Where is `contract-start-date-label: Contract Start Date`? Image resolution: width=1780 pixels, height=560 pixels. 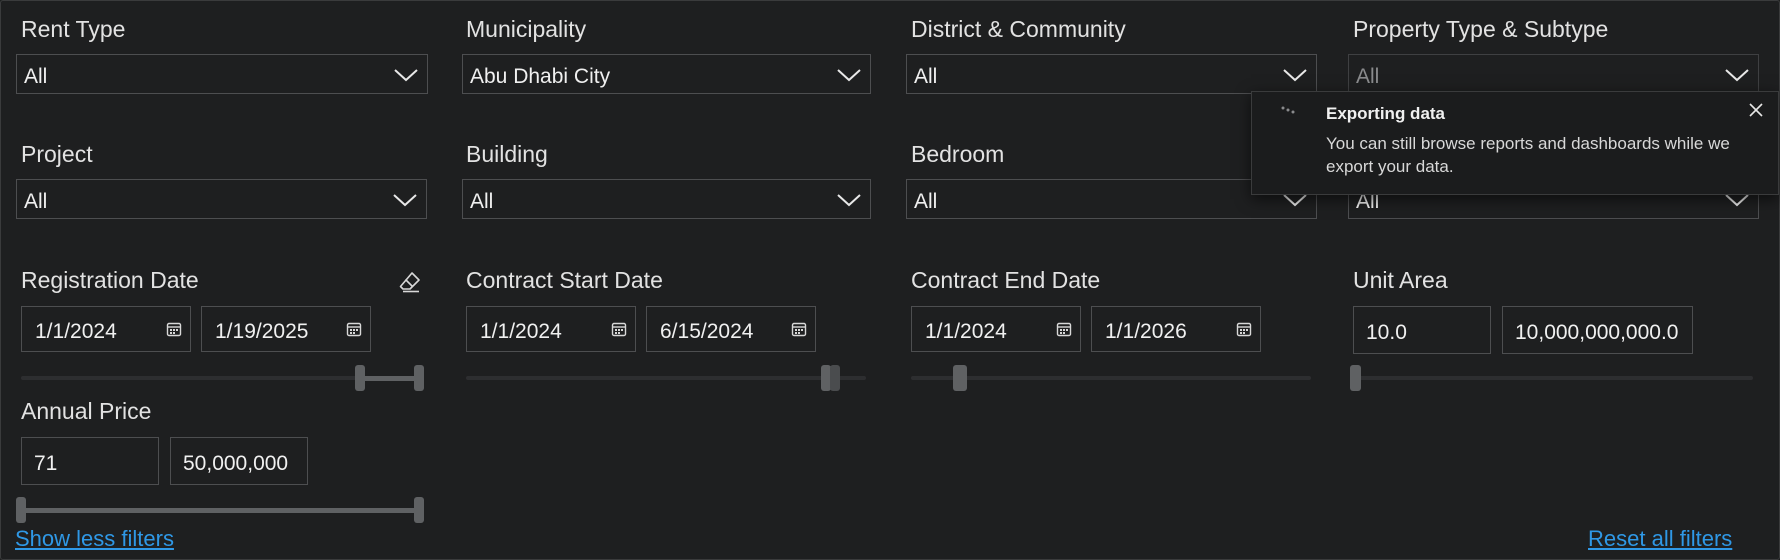 contract-start-date-label: Contract Start Date is located at coordinates (564, 280).